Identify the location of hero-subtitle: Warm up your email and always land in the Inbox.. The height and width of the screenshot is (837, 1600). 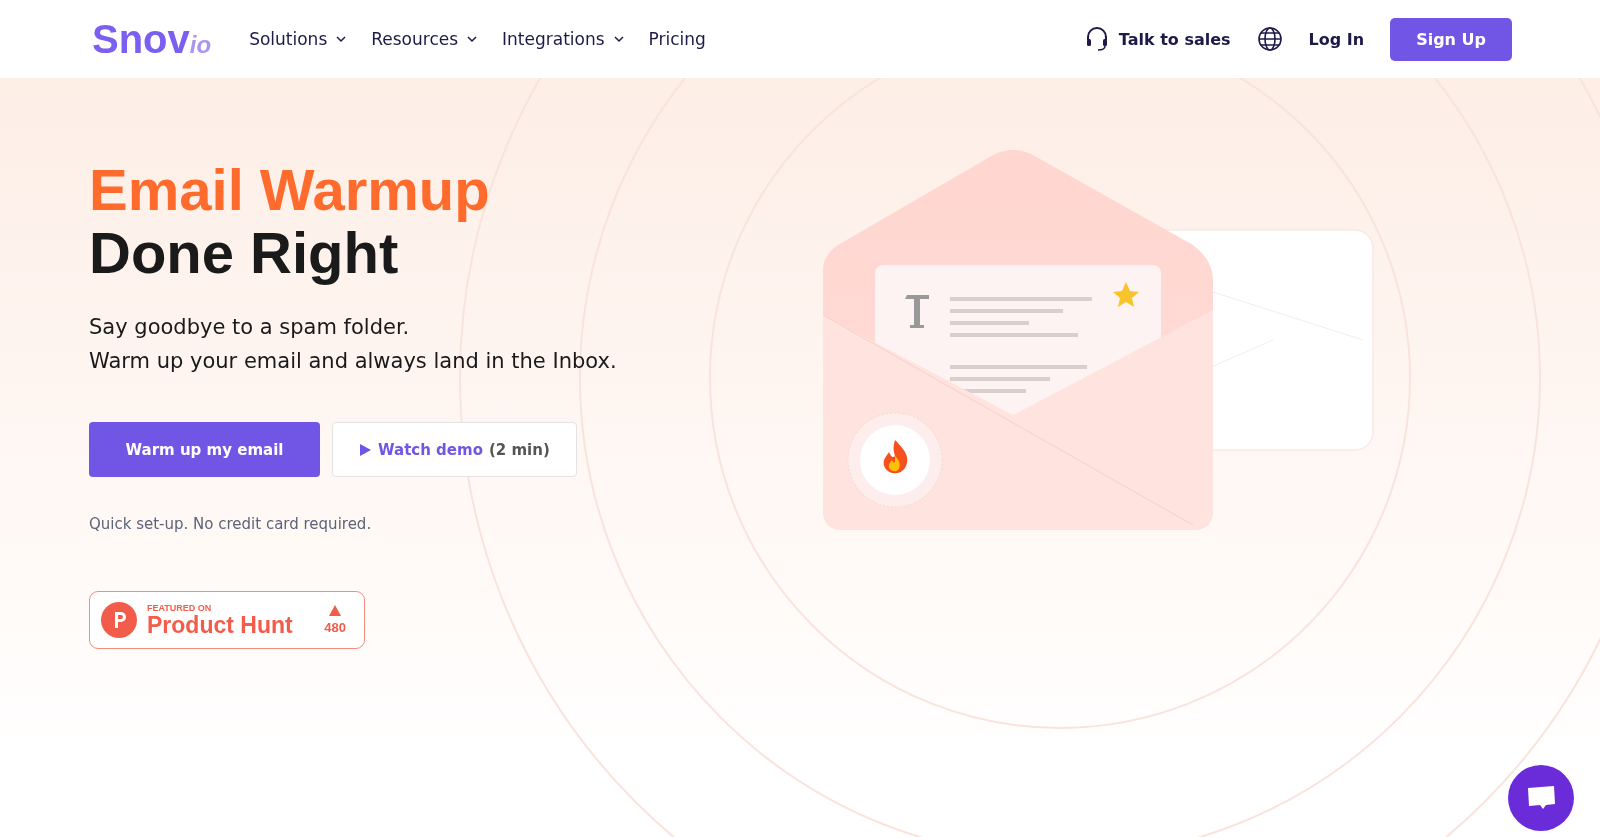
(353, 361).